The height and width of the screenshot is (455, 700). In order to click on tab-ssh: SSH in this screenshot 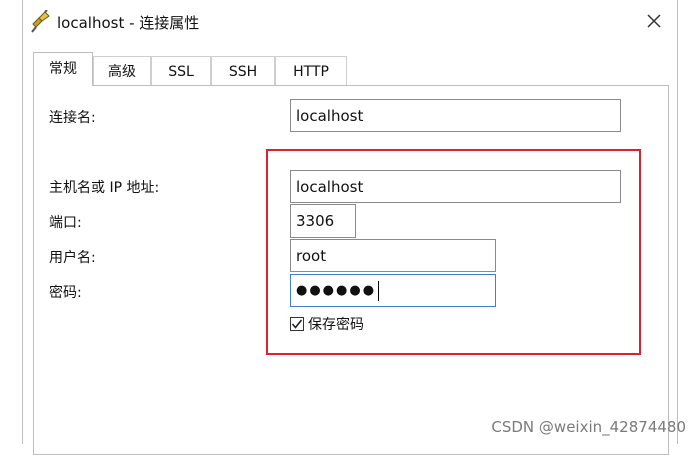, I will do `click(243, 71)`.